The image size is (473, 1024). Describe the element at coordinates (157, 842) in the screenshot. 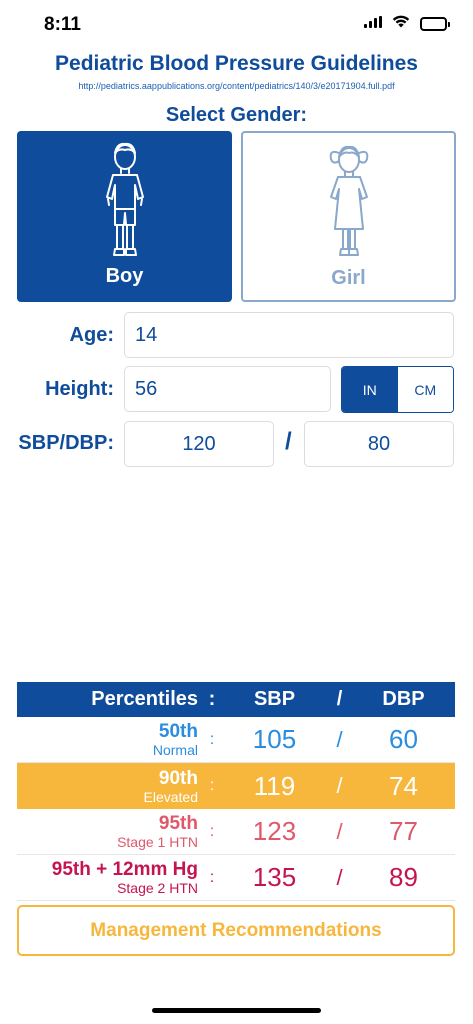

I see `row-subtitle: Stage 1 HTN` at that location.